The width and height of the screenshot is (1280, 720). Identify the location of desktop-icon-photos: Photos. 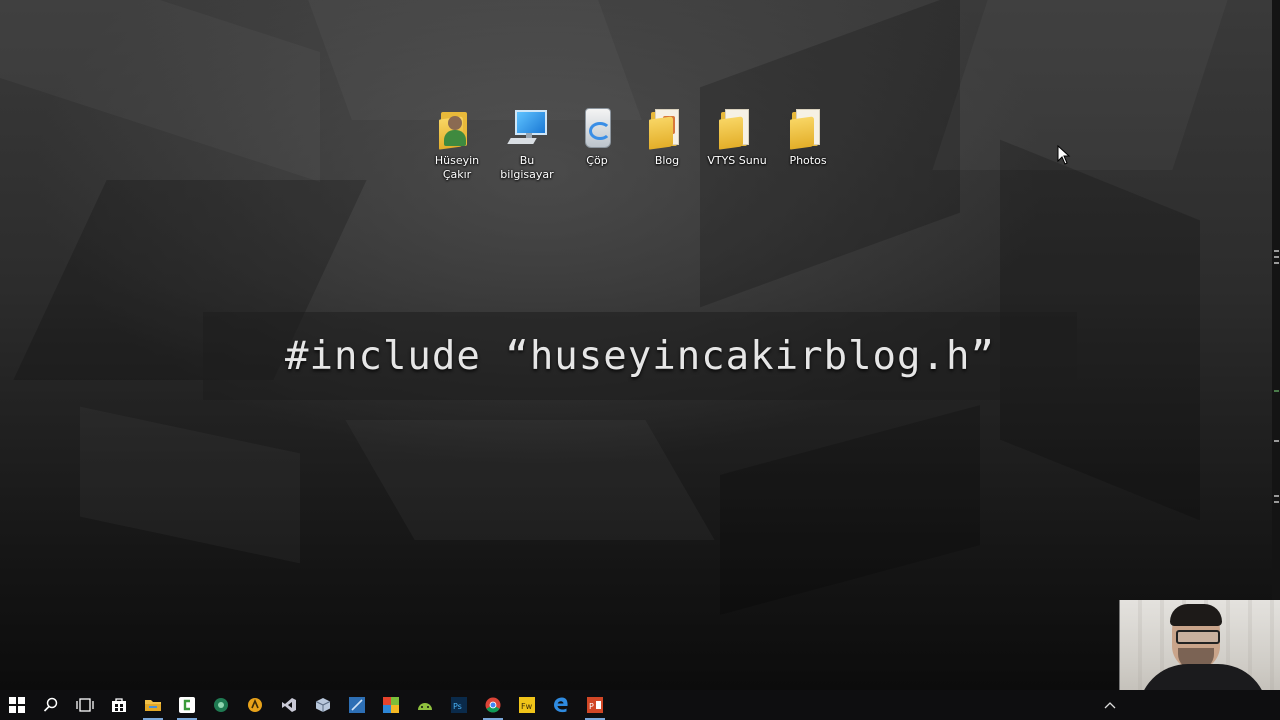
(808, 137).